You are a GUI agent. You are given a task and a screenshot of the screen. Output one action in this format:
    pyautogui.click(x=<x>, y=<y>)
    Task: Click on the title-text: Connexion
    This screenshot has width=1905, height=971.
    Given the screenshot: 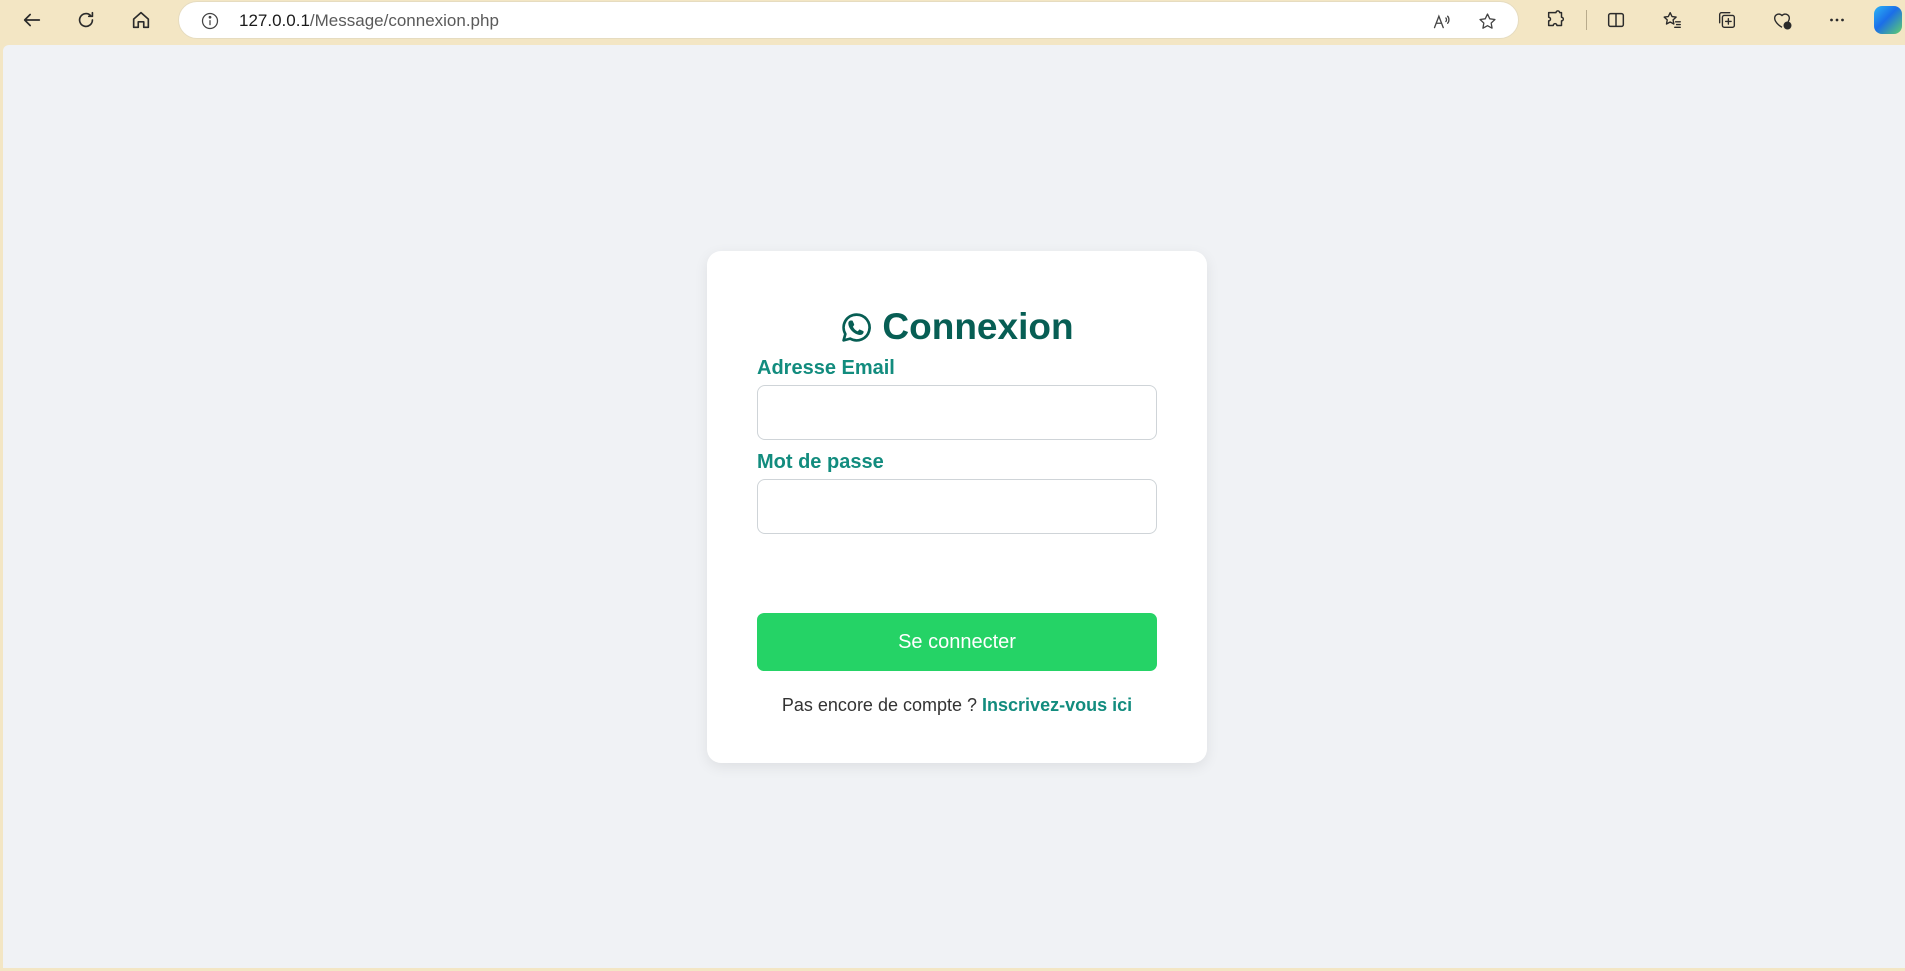 What is the action you would take?
    pyautogui.click(x=978, y=326)
    